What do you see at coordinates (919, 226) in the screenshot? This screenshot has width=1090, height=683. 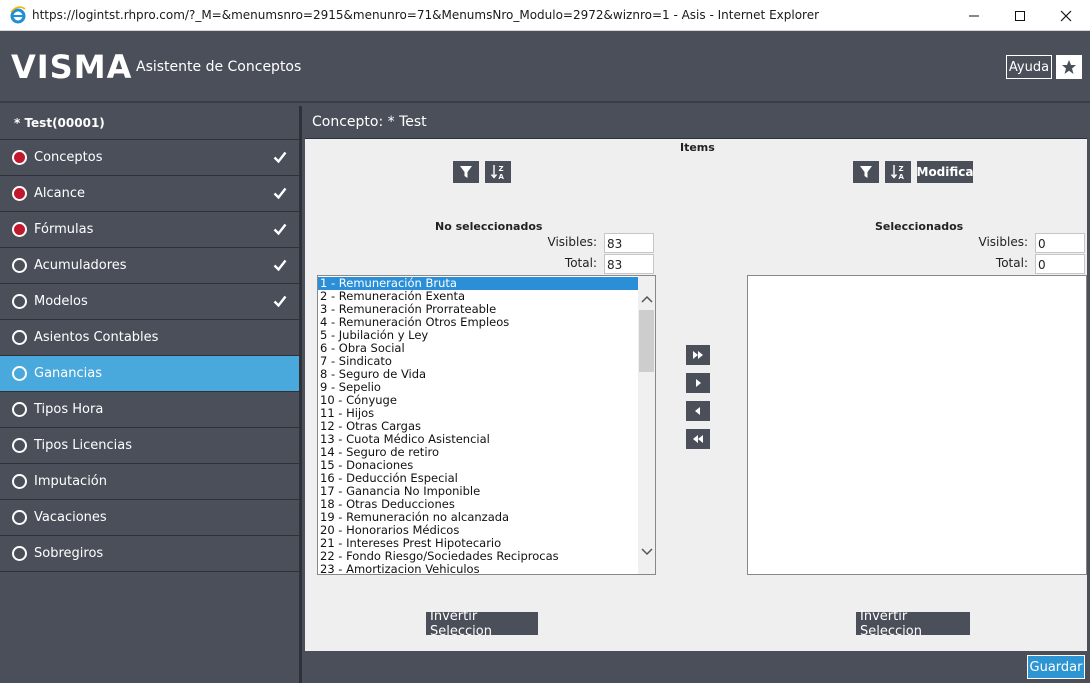 I see `right-list-title: Seleccionados` at bounding box center [919, 226].